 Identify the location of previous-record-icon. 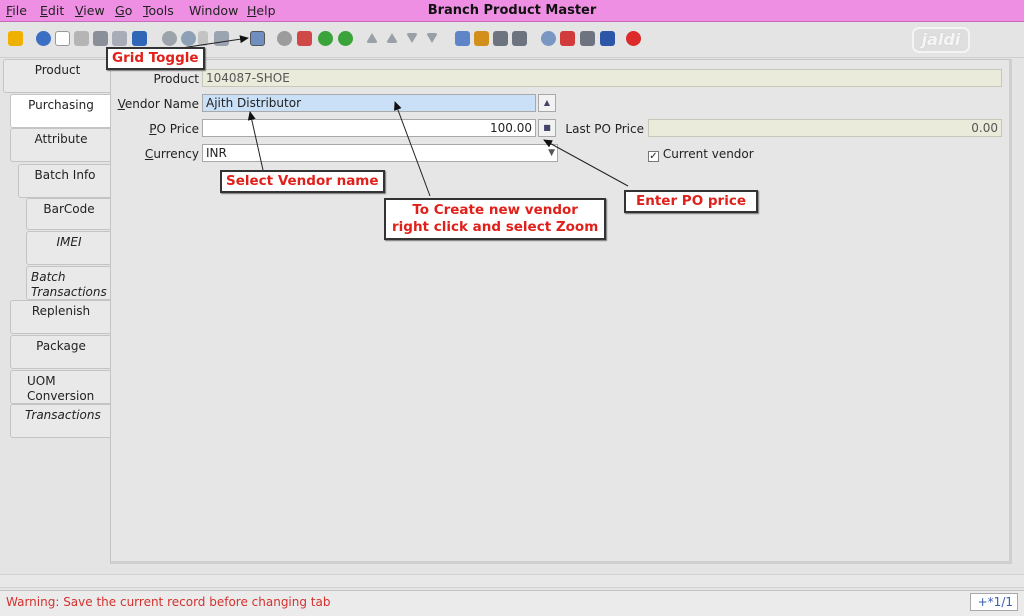
(392, 38).